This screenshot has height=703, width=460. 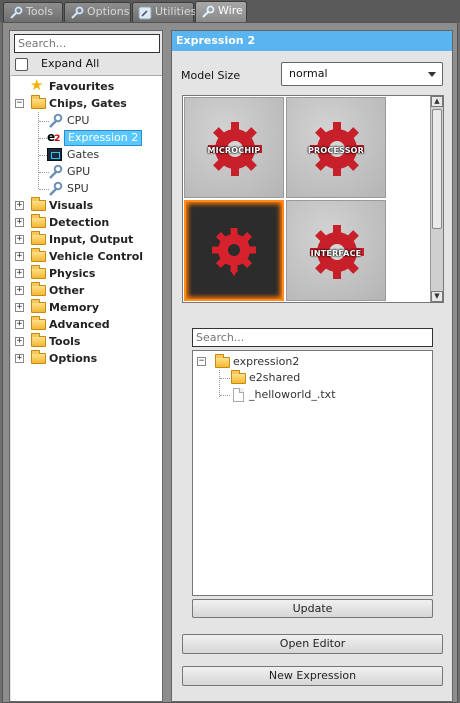 What do you see at coordinates (79, 324) in the screenshot?
I see `tree-item-label: Advanced` at bounding box center [79, 324].